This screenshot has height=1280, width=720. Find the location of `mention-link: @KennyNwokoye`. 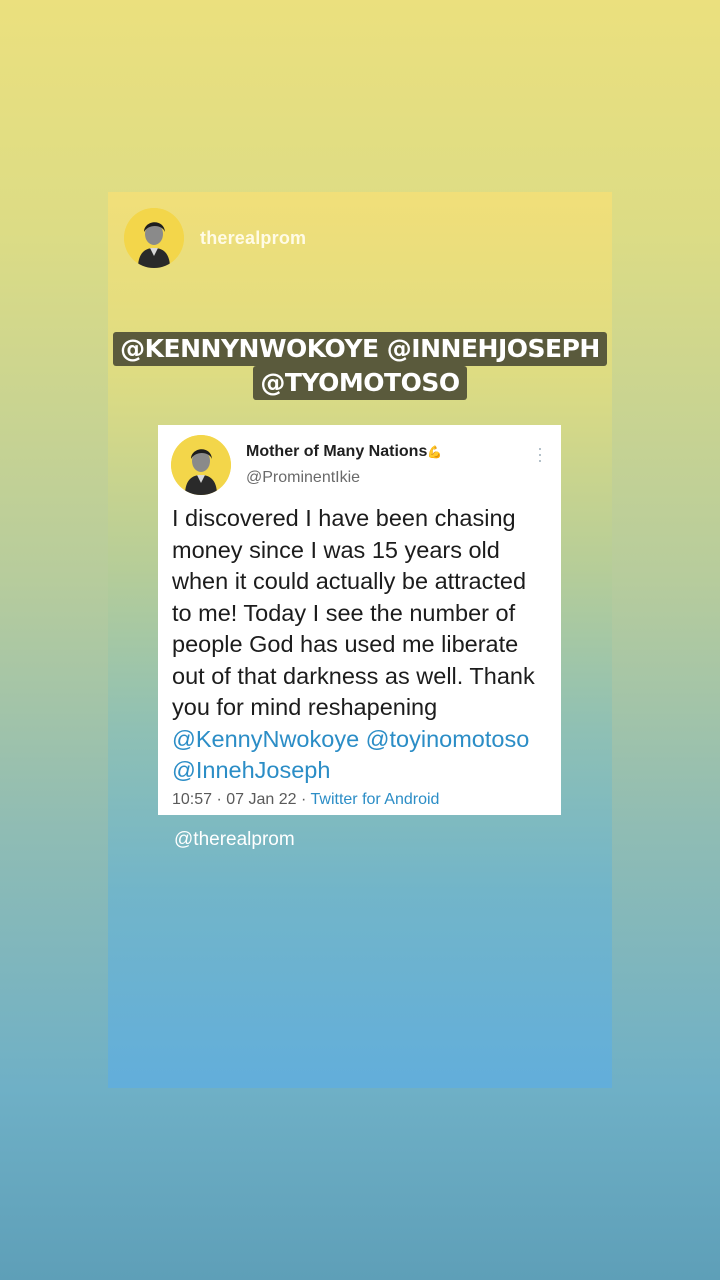

mention-link: @KennyNwokoye is located at coordinates (265, 739).